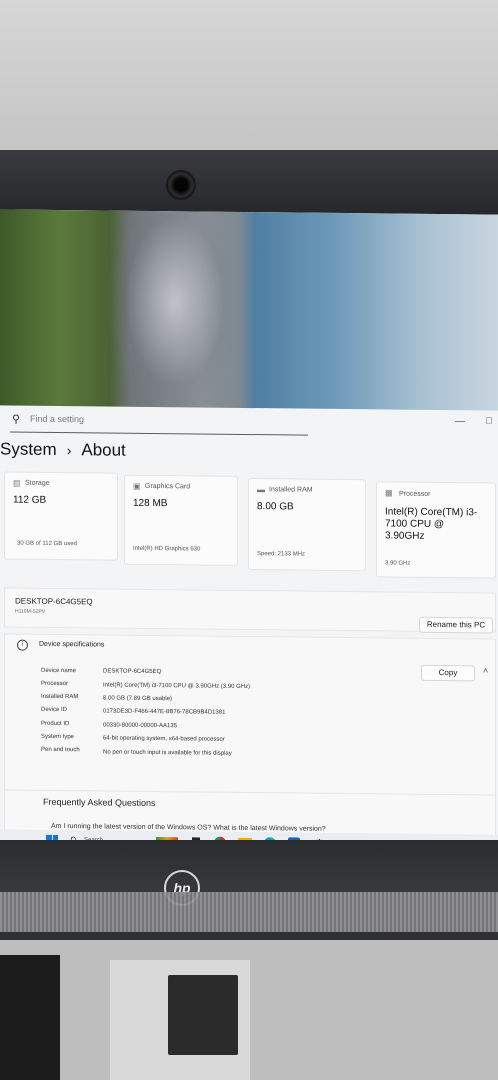 The image size is (498, 1080). Describe the element at coordinates (155, 420) in the screenshot. I see `search-input` at that location.